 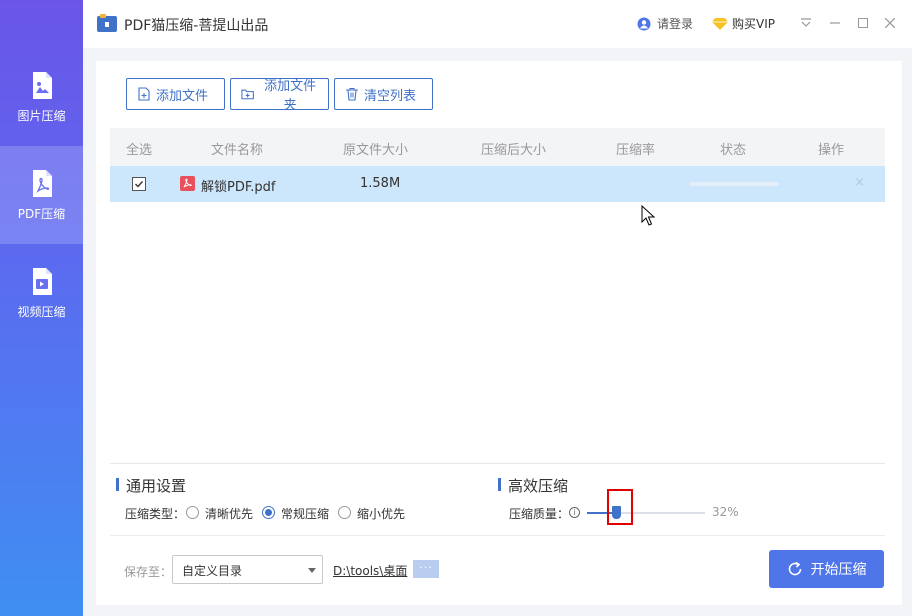 What do you see at coordinates (675, 24) in the screenshot?
I see `login-label: 请登录` at bounding box center [675, 24].